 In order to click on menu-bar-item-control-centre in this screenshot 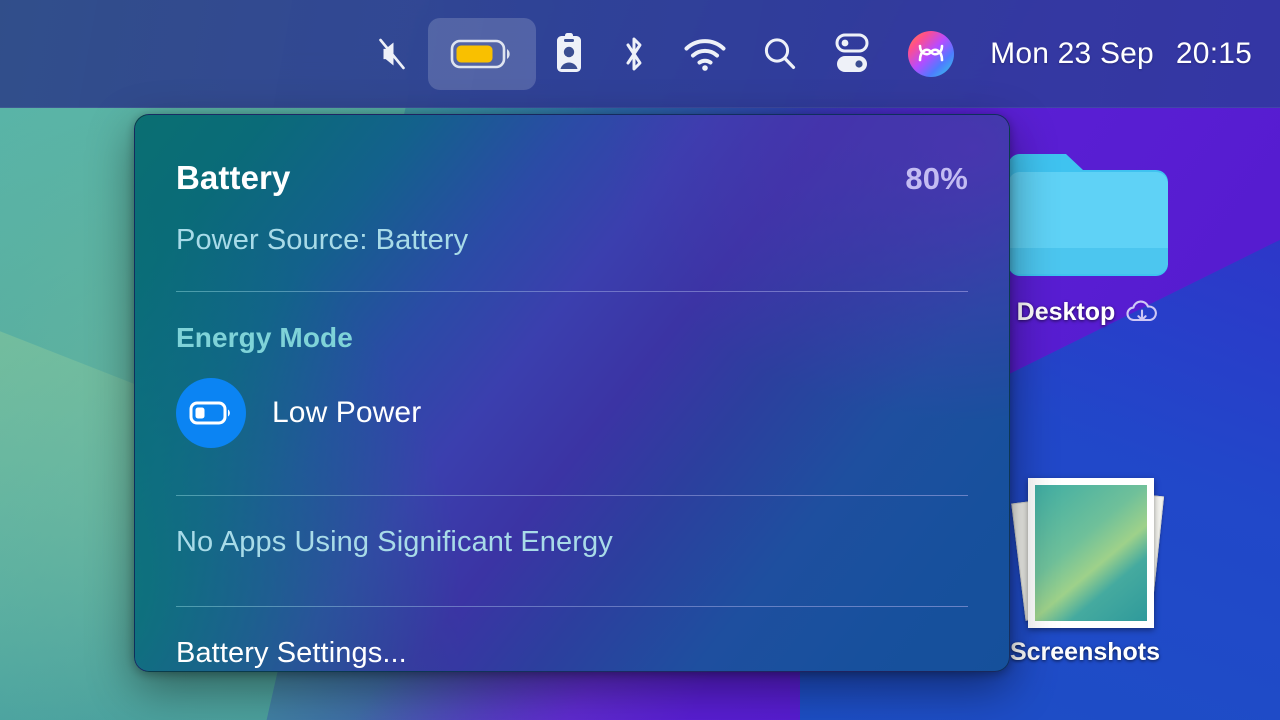, I will do `click(852, 54)`.